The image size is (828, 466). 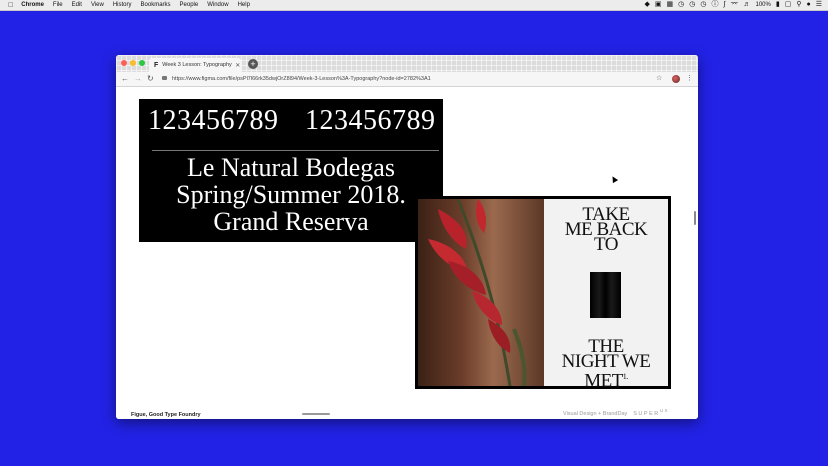 I want to click on user-avatar-icon: ●, so click(x=808, y=5).